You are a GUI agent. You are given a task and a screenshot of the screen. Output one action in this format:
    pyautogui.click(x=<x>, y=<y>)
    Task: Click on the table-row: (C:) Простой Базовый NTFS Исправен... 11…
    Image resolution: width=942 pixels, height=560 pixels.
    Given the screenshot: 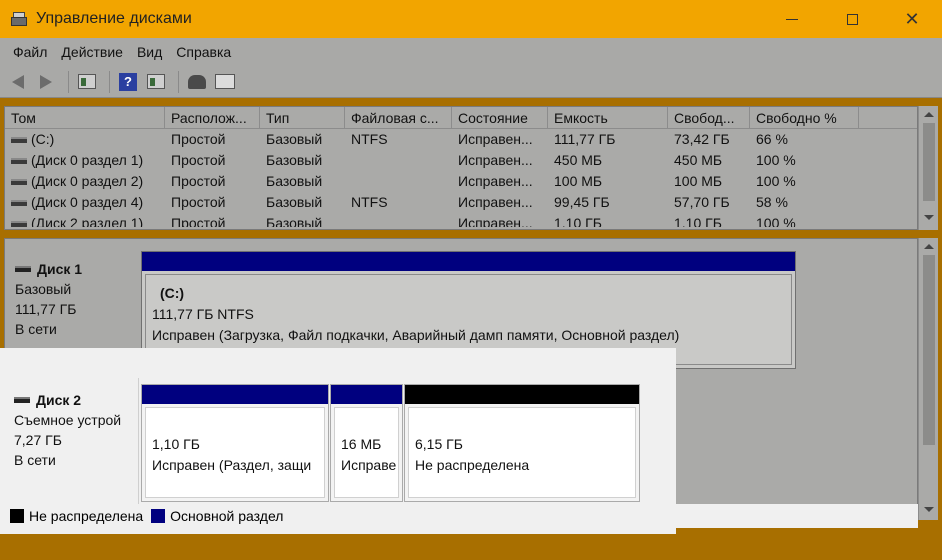 What is the action you would take?
    pyautogui.click(x=461, y=139)
    